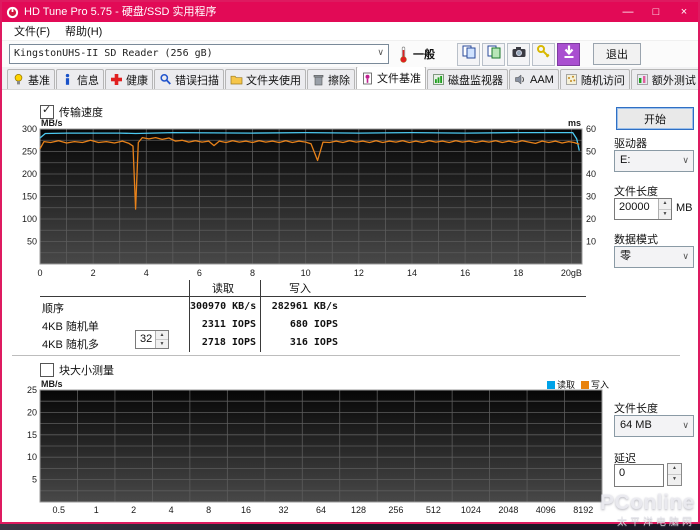  I want to click on tab-label: 基准, so click(39, 80).